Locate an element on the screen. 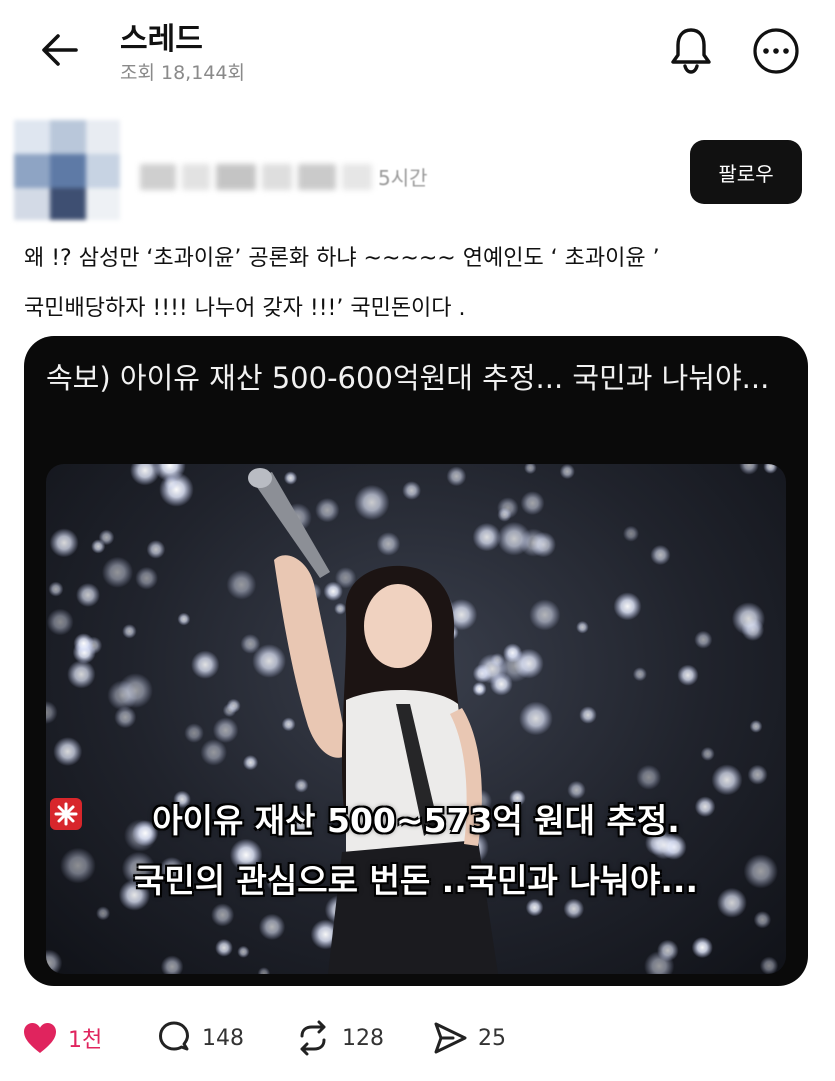  share-count: 25 is located at coordinates (492, 1038).